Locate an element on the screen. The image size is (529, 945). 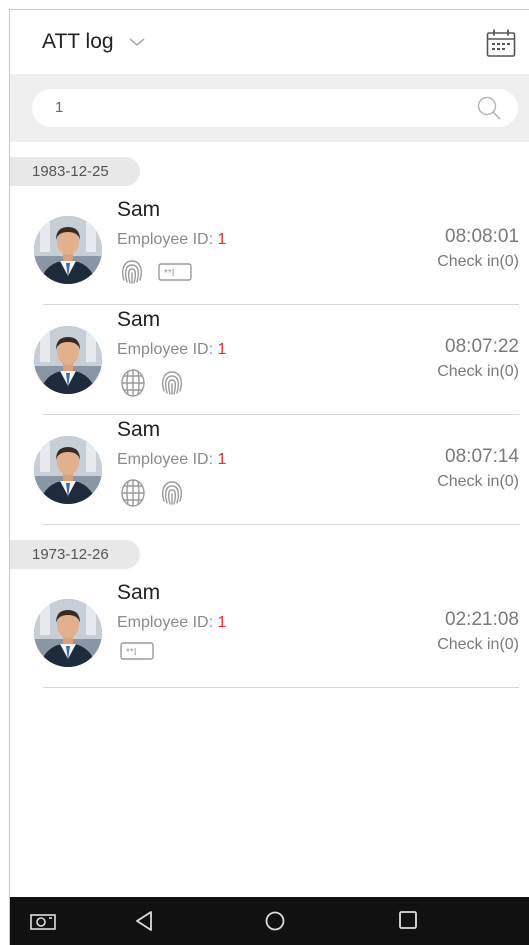
recents-icon is located at coordinates (408, 920).